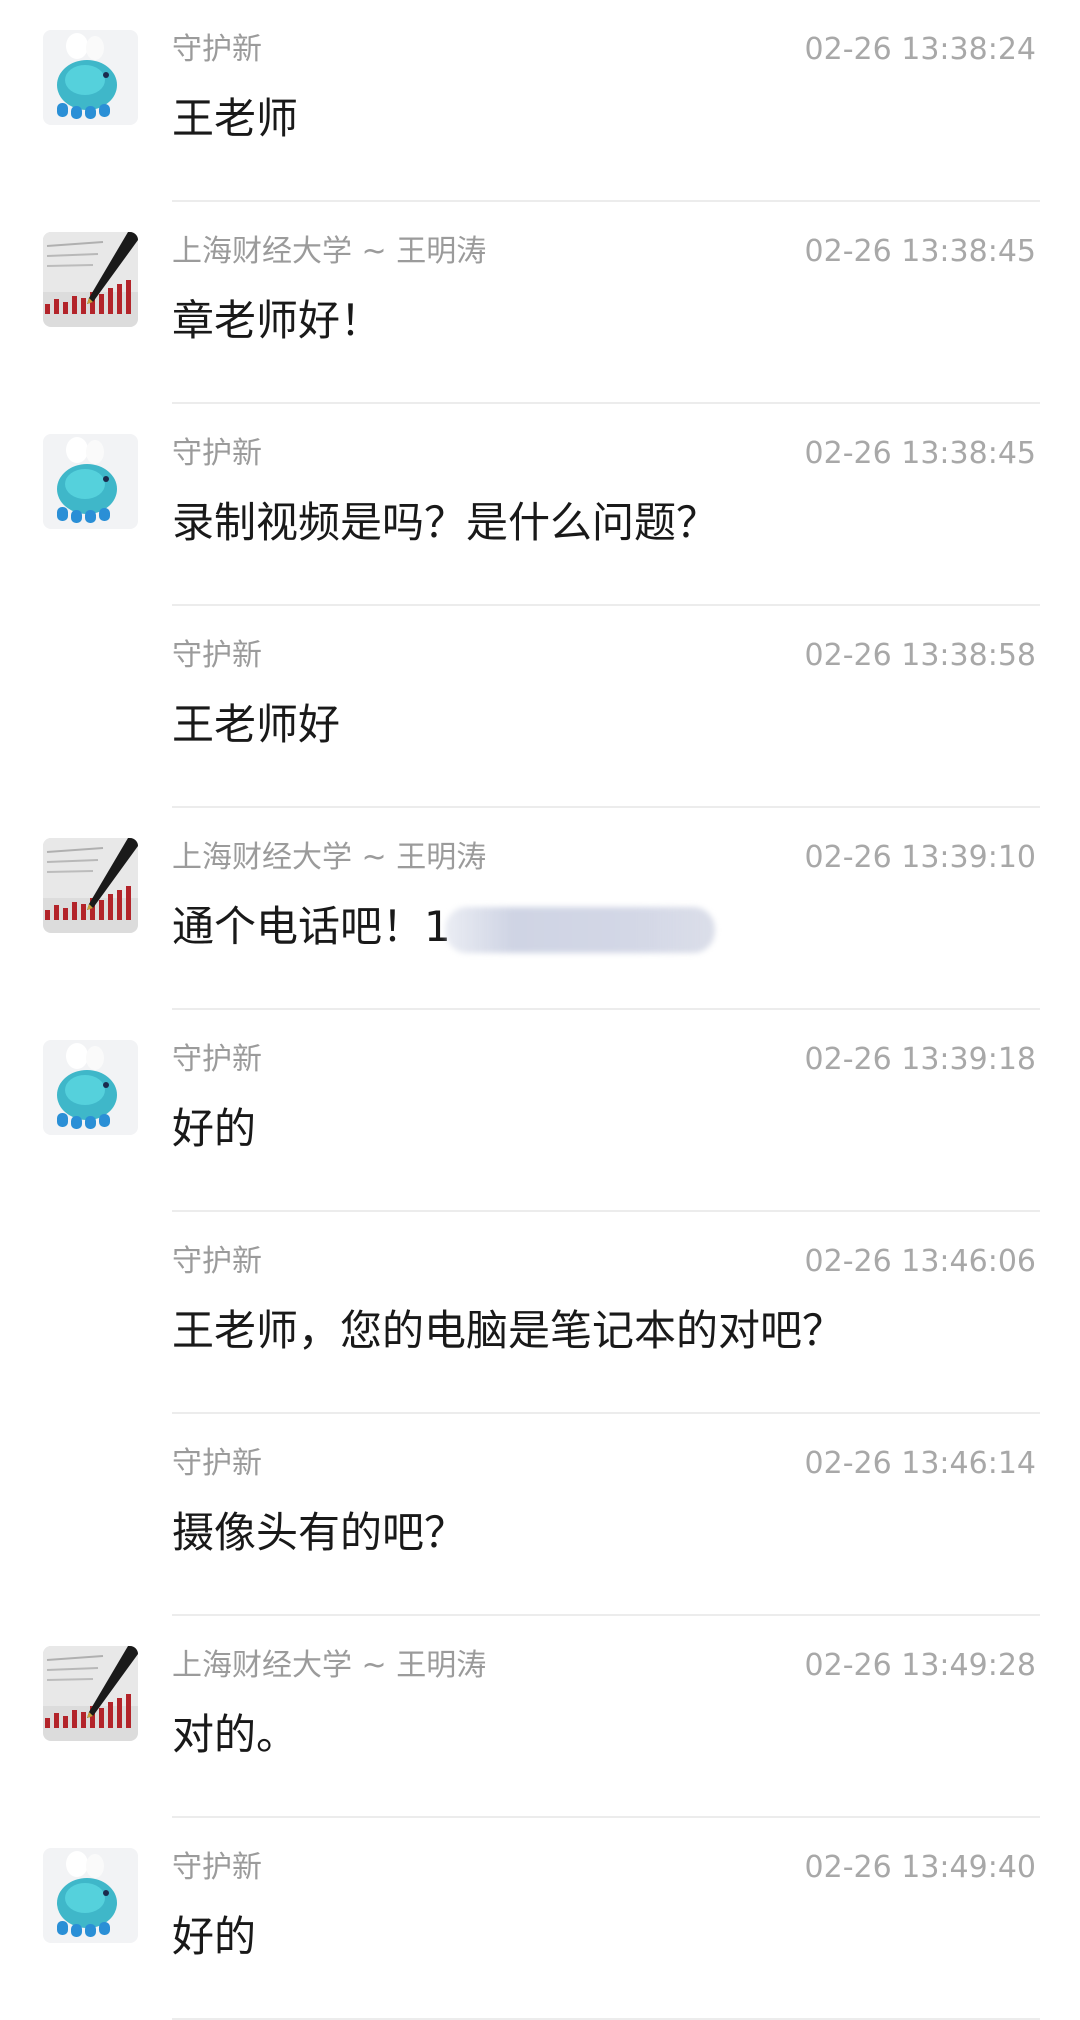  Describe the element at coordinates (256, 725) in the screenshot. I see `message-text: 王老师好` at that location.